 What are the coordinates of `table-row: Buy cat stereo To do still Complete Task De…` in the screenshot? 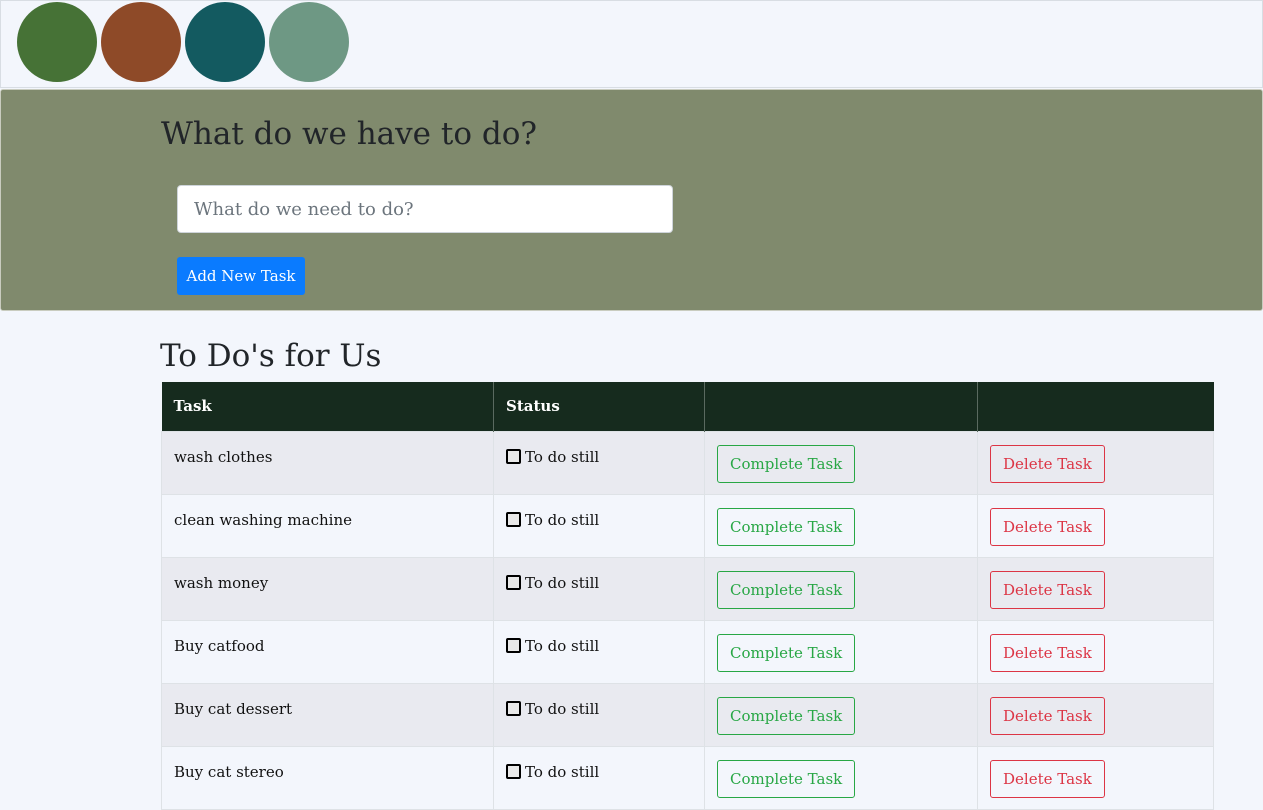 It's located at (687, 777).